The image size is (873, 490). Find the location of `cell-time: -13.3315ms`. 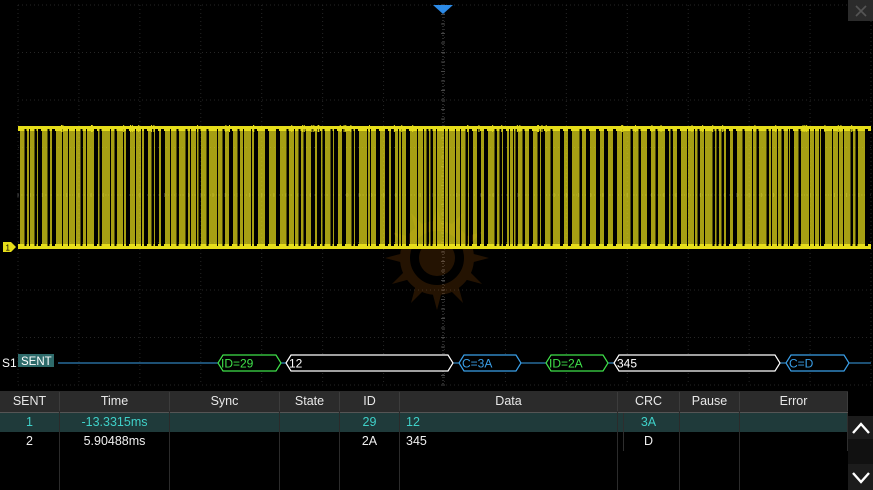

cell-time: -13.3315ms is located at coordinates (115, 422).